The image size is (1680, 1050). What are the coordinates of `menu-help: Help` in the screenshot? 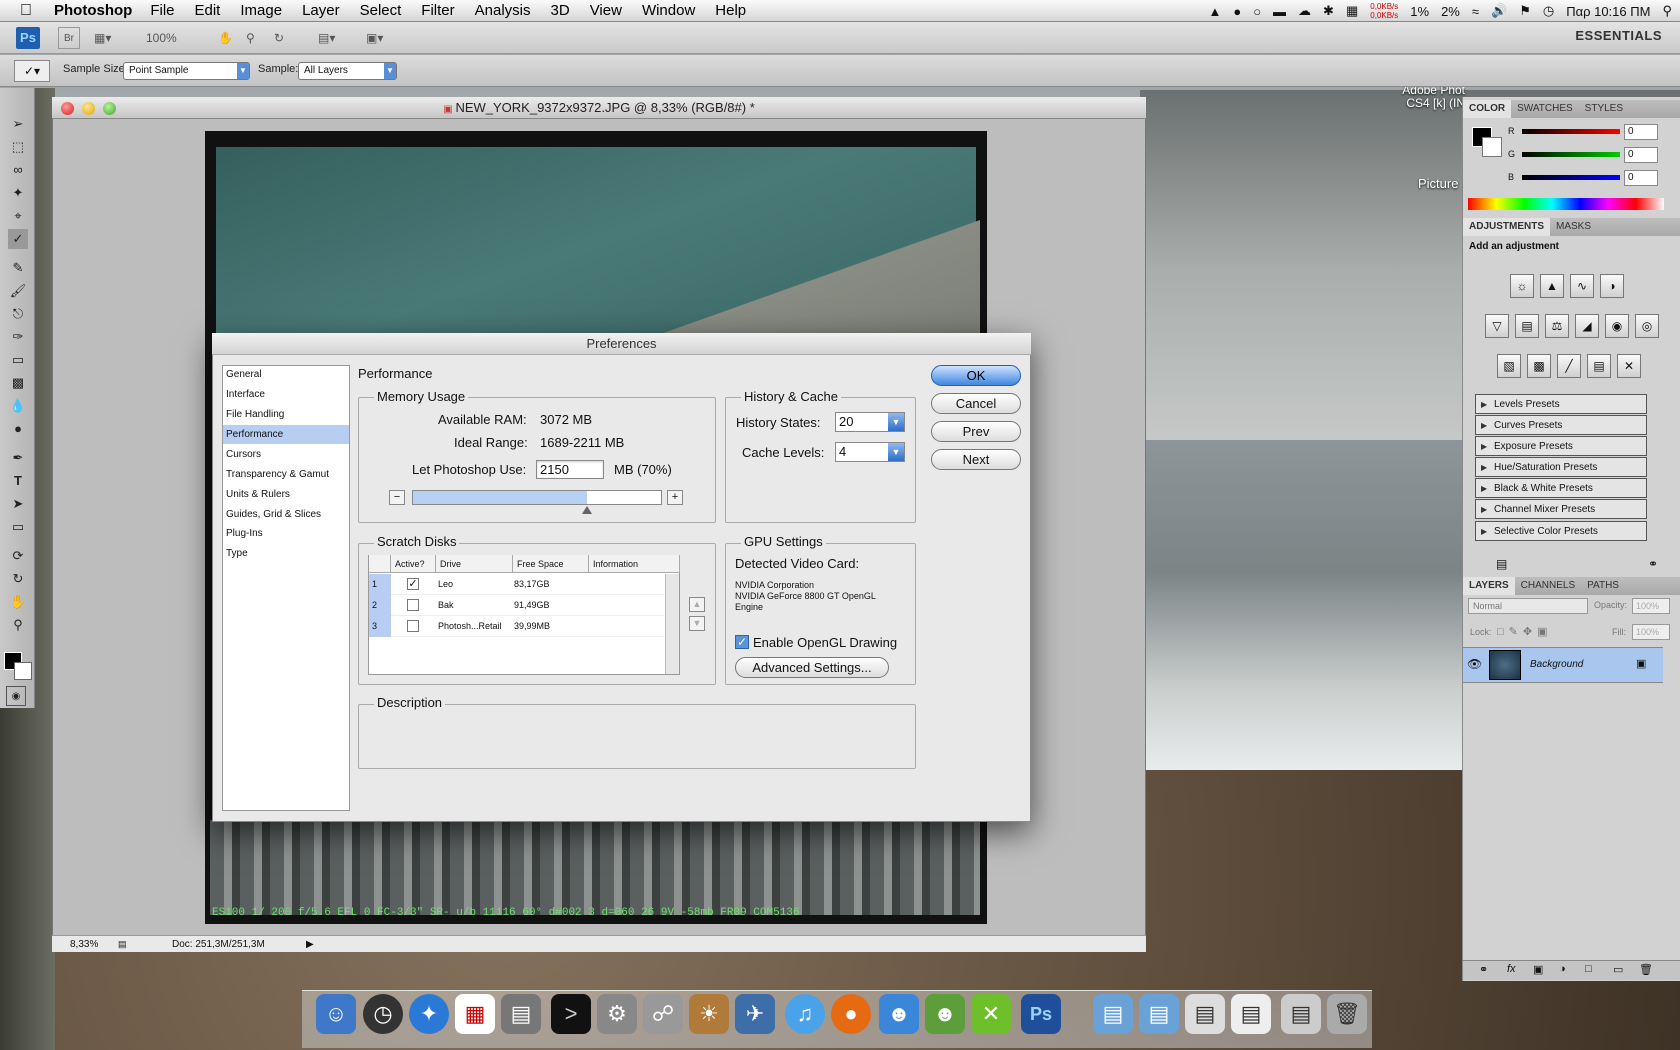 It's located at (730, 10).